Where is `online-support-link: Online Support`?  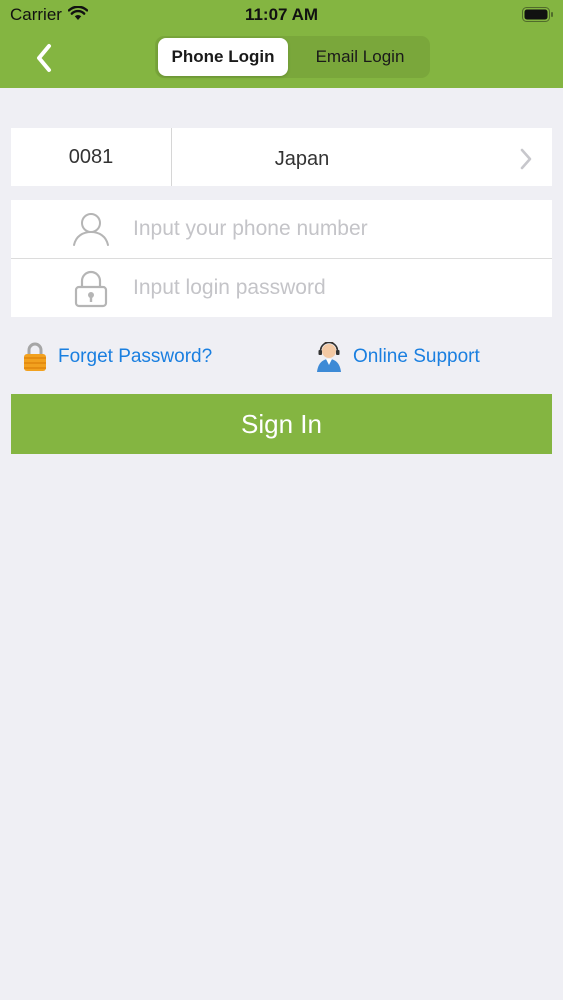
online-support-link: Online Support is located at coordinates (397, 357).